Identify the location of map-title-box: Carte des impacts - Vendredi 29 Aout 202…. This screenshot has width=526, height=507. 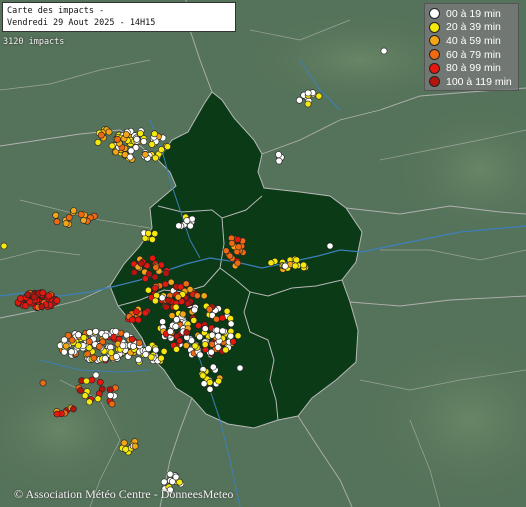
(119, 17).